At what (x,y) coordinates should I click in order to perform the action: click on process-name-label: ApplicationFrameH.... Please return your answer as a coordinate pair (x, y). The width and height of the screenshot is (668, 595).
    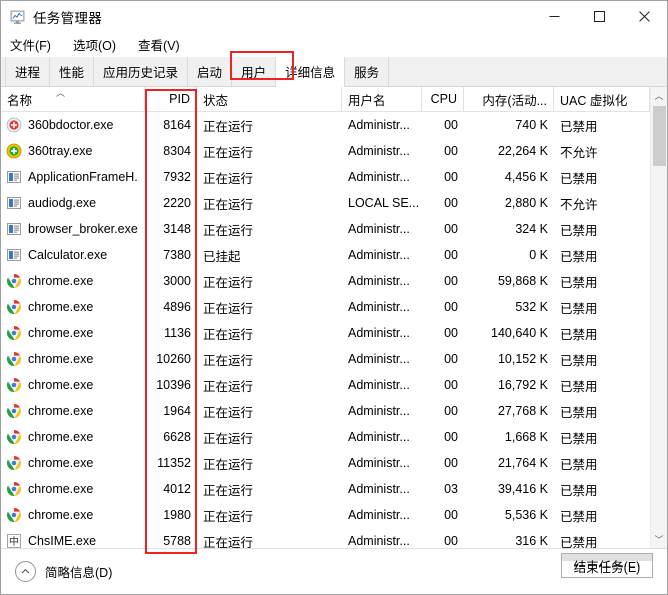
    Looking at the image, I should click on (83, 177).